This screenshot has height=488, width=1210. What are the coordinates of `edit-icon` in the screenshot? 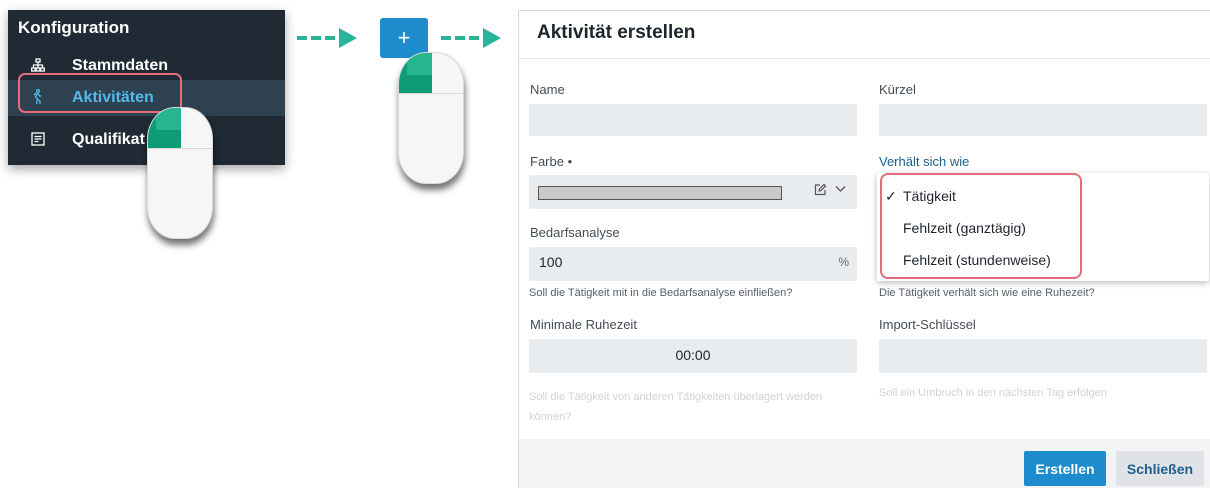 It's located at (820, 191).